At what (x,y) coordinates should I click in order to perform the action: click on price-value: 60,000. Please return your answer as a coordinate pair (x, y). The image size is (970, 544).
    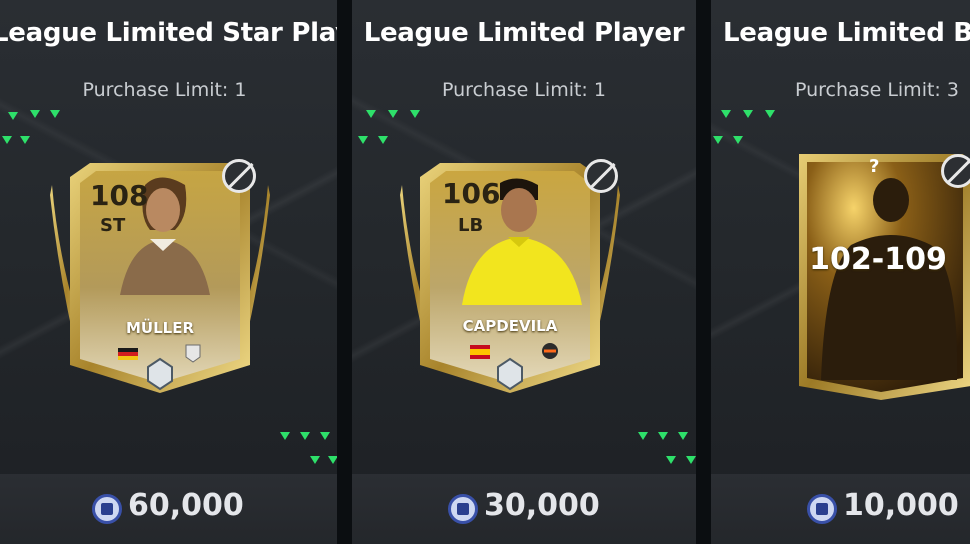
    Looking at the image, I should click on (186, 505).